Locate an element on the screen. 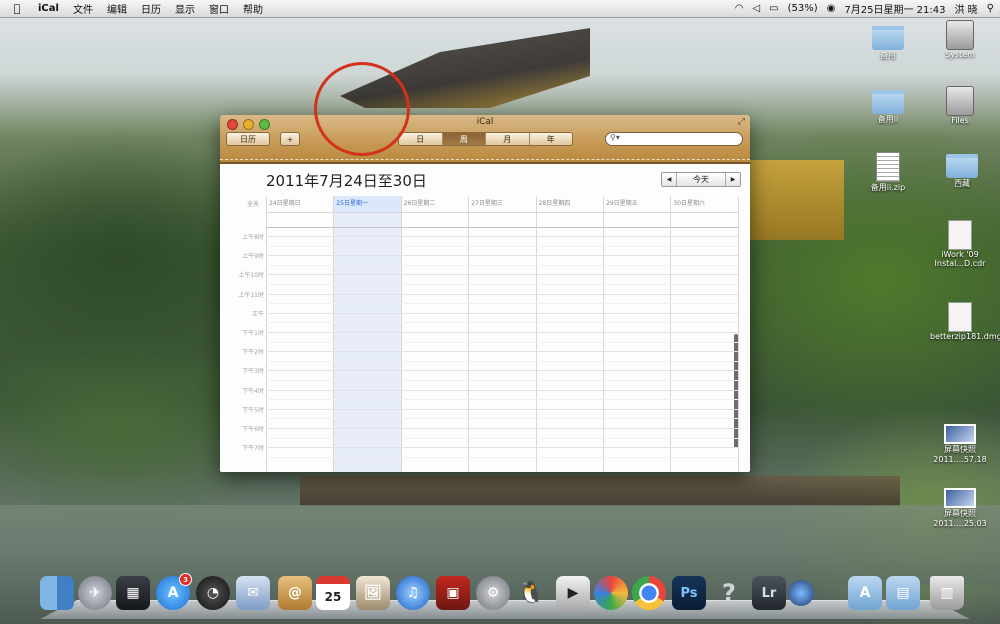 The image size is (1000, 624). tab-month: 月 is located at coordinates (508, 139).